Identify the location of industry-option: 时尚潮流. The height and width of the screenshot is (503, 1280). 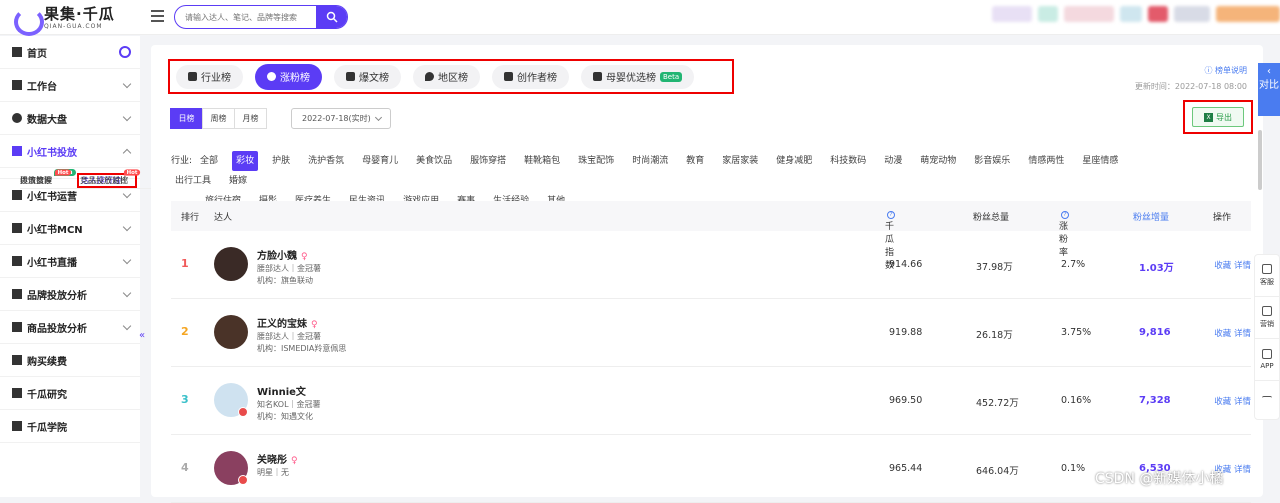
(650, 161).